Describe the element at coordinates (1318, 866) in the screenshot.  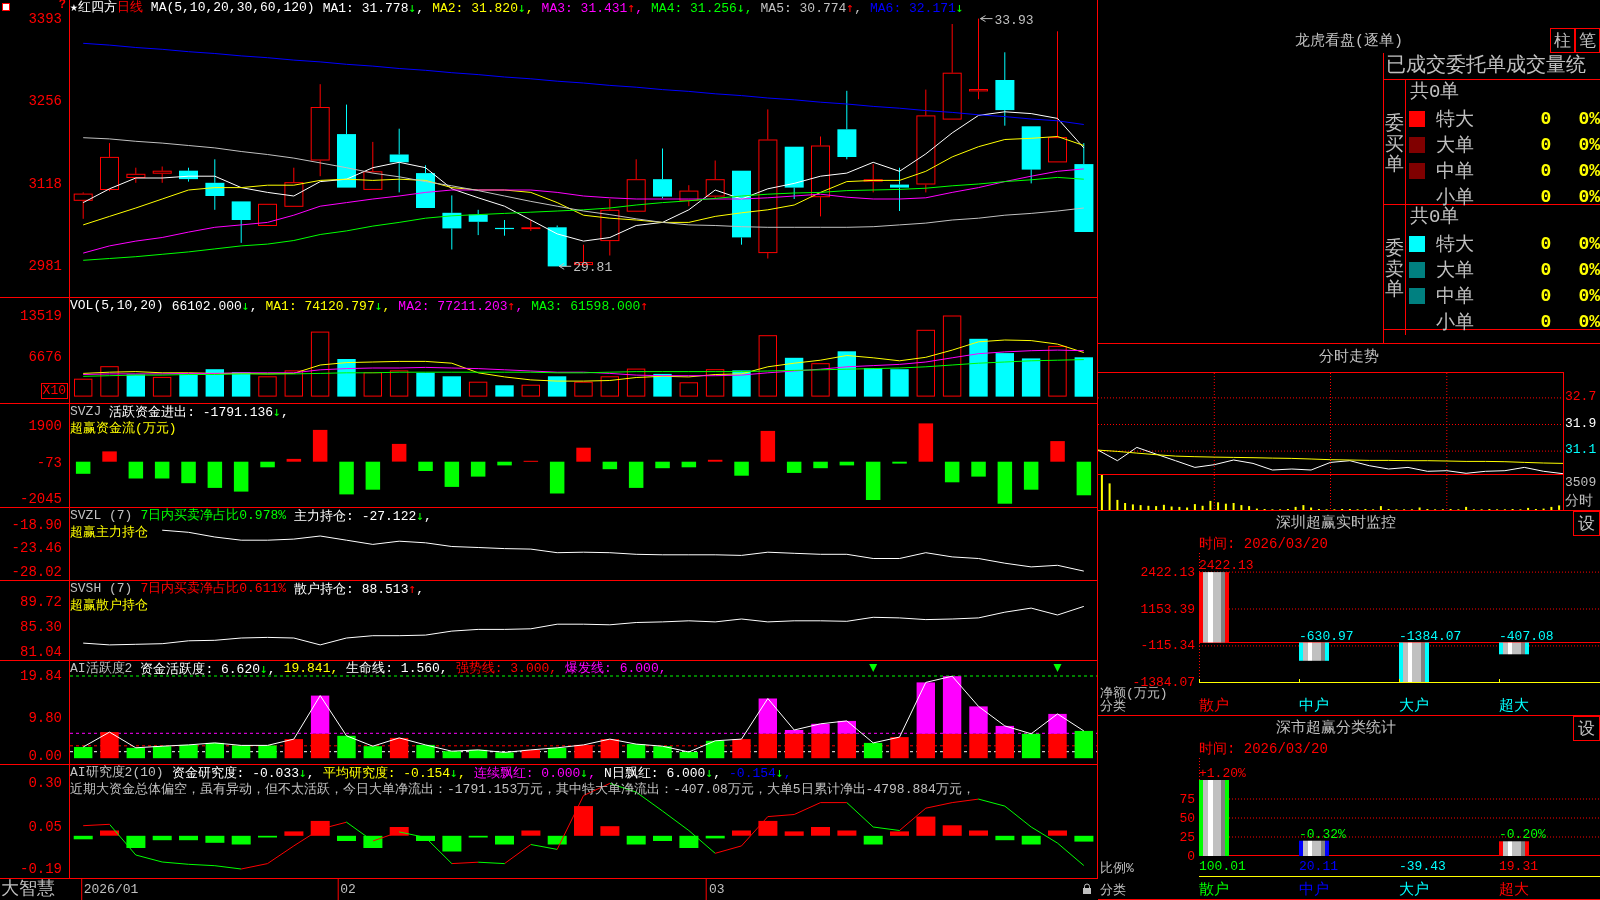
I see `value-label: 20.11` at that location.